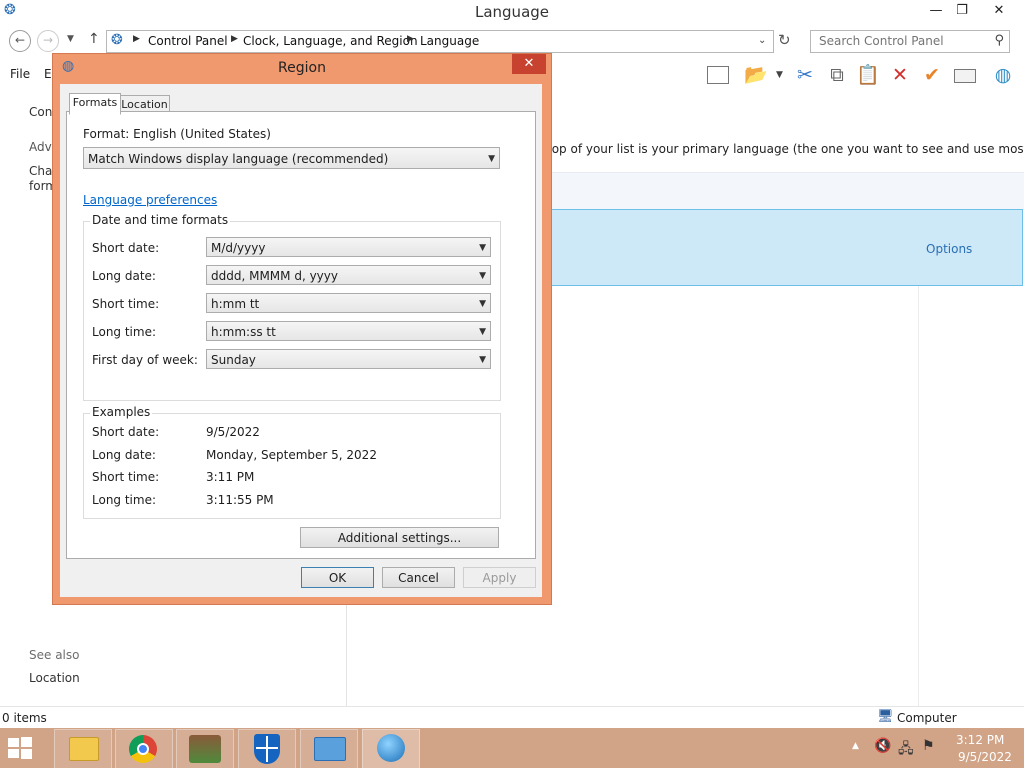 The width and height of the screenshot is (1024, 769). I want to click on taskbar-clock-date: 9/5/2022, so click(985, 757).